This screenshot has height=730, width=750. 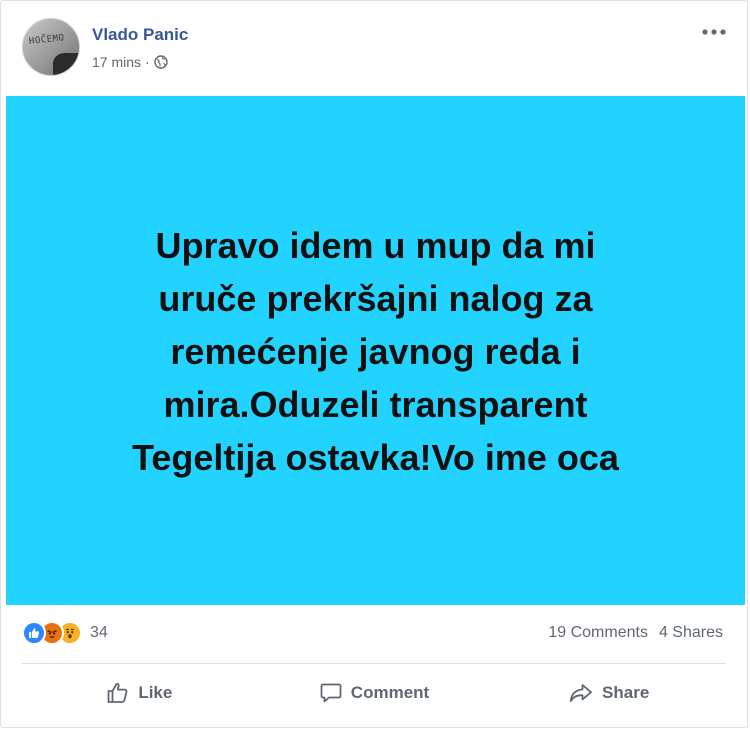 I want to click on post-time: 17 mins, so click(x=116, y=62).